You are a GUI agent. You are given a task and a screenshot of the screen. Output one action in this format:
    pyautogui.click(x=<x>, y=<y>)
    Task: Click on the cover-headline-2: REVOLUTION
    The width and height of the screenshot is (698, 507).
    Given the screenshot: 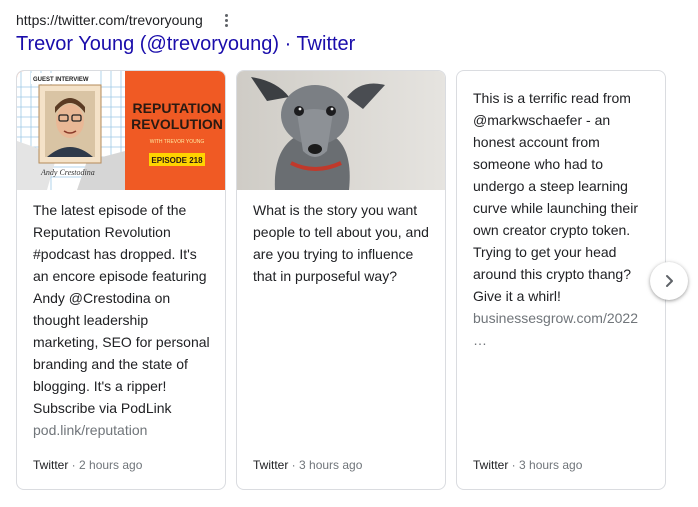 What is the action you would take?
    pyautogui.click(x=177, y=124)
    